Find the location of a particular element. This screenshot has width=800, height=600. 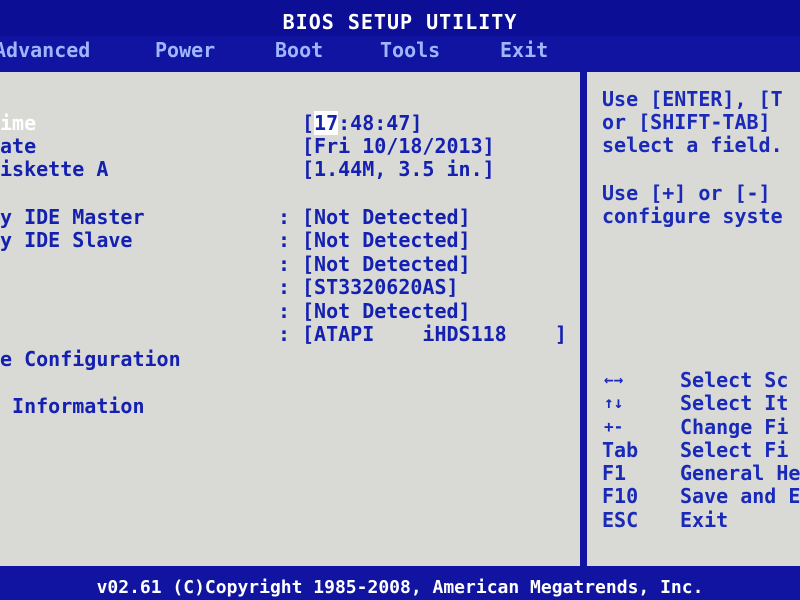

storage-configuration-item: e Configuration is located at coordinates (90, 359).